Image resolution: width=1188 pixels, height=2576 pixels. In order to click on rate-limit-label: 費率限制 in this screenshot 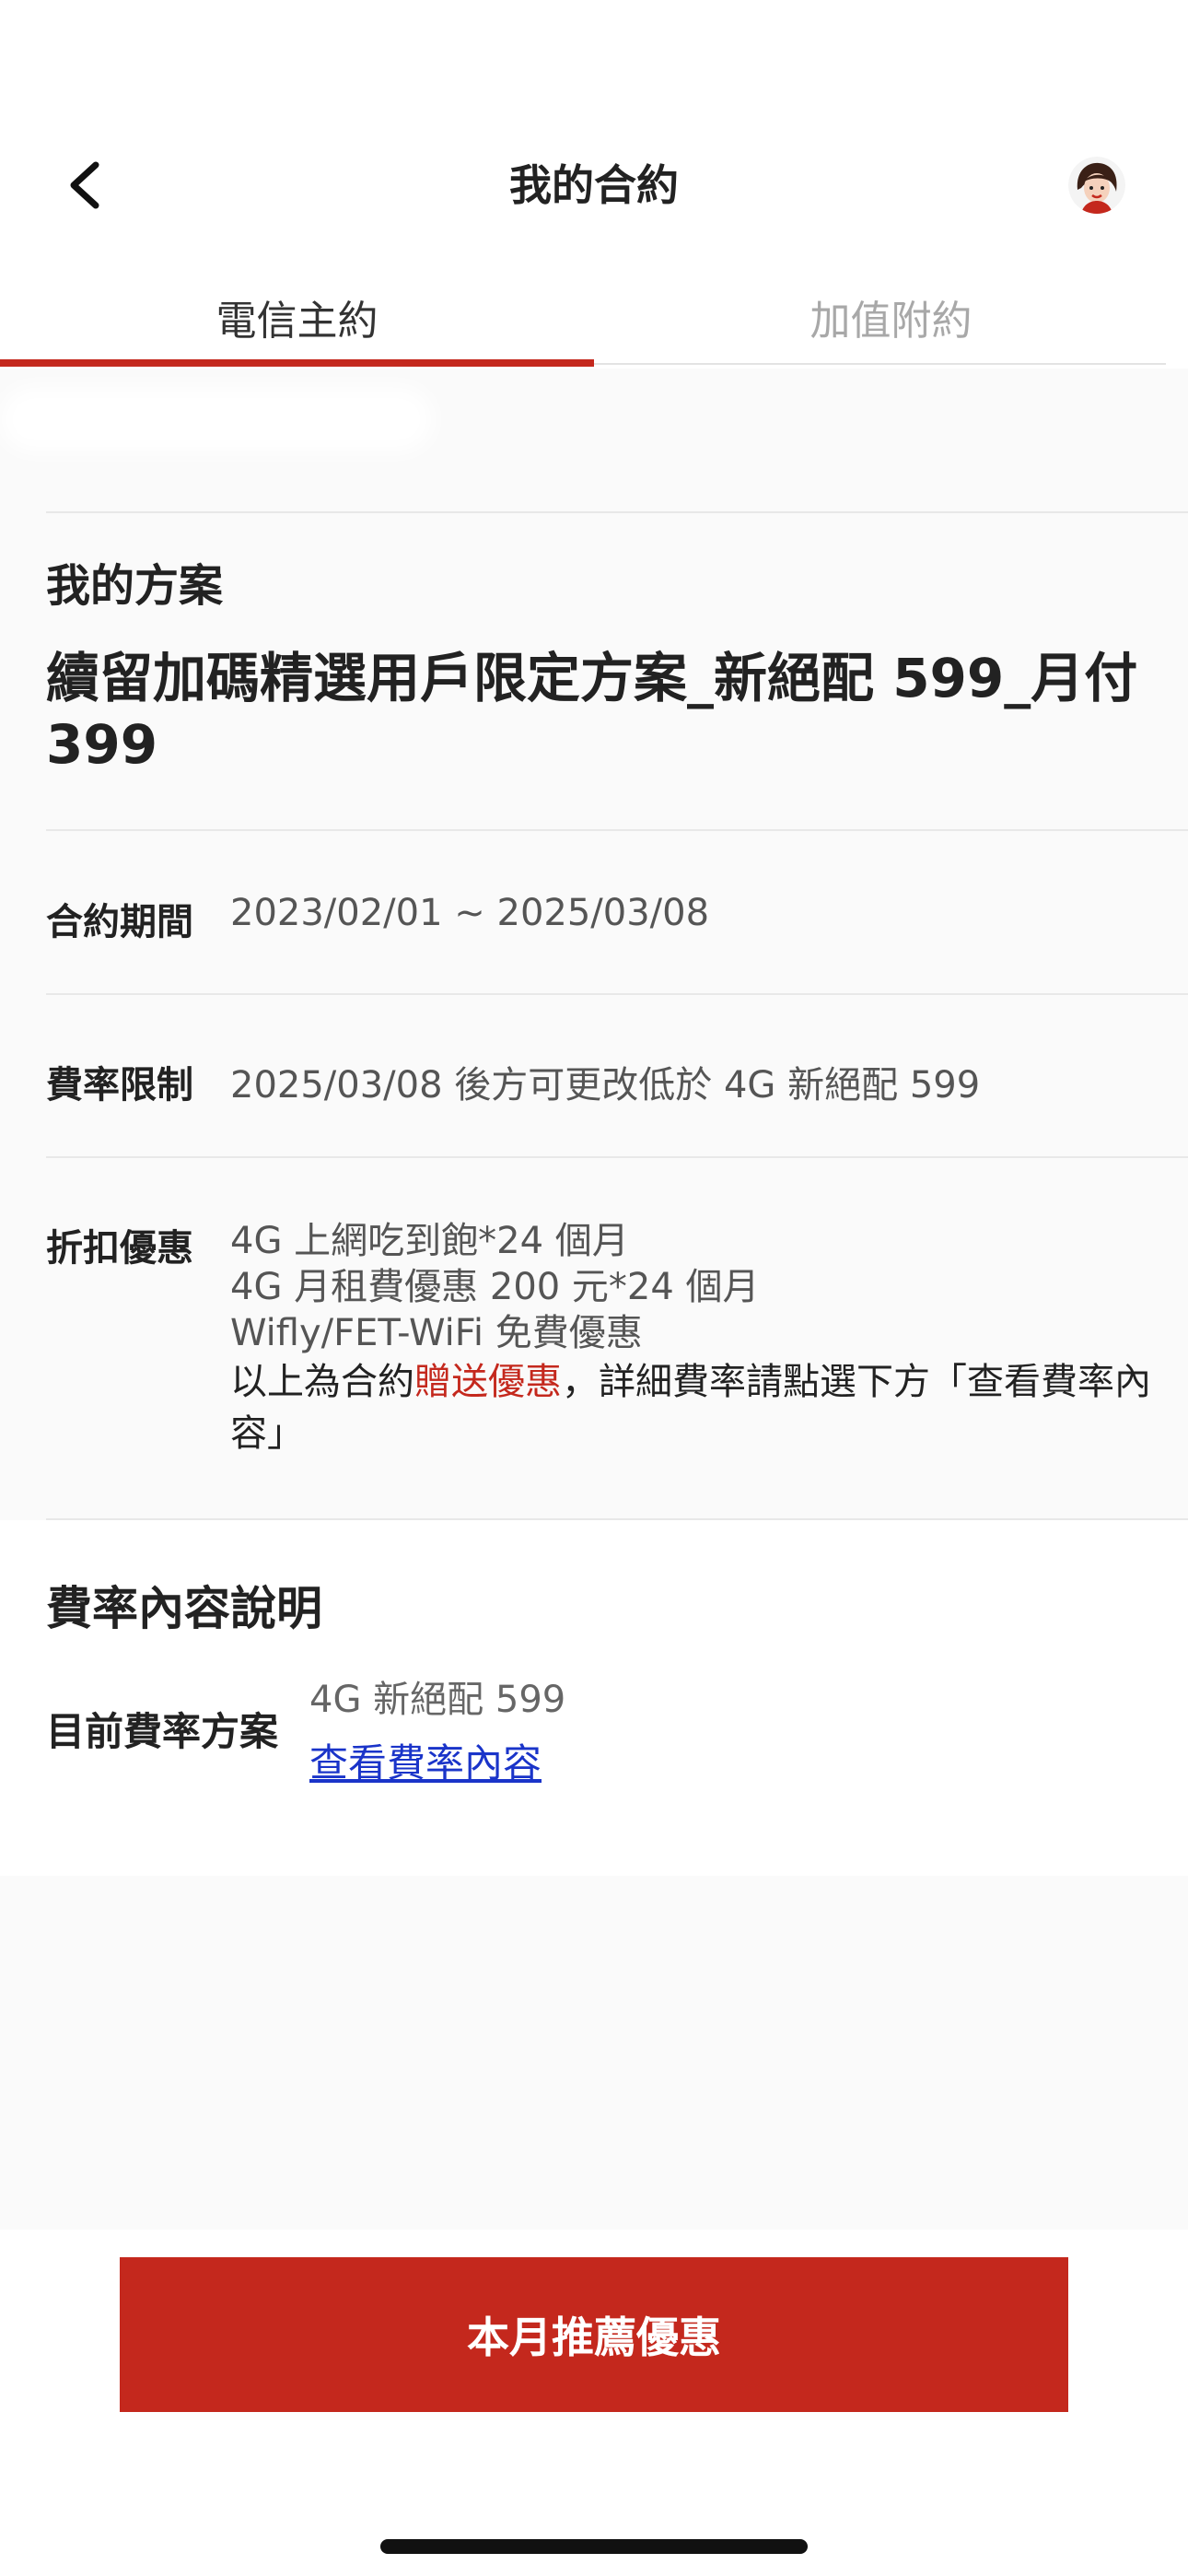, I will do `click(119, 1085)`.